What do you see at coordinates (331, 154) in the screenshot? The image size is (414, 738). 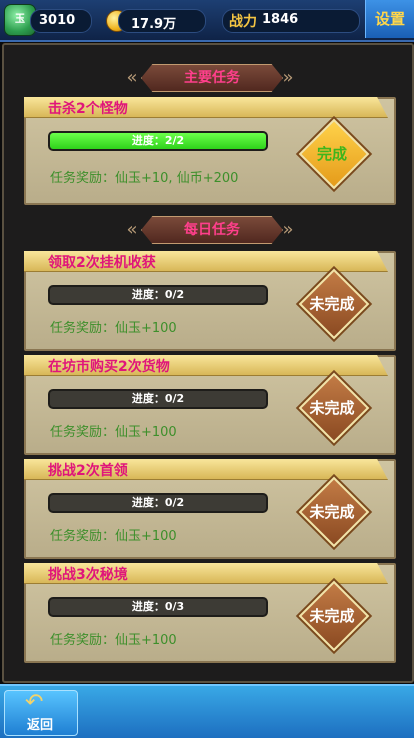 I see `complete-button-label: 完成` at bounding box center [331, 154].